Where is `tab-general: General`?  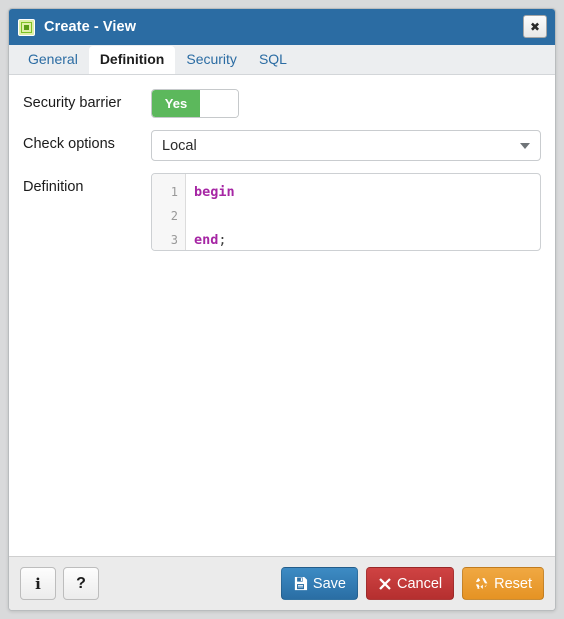
tab-general: General is located at coordinates (53, 60).